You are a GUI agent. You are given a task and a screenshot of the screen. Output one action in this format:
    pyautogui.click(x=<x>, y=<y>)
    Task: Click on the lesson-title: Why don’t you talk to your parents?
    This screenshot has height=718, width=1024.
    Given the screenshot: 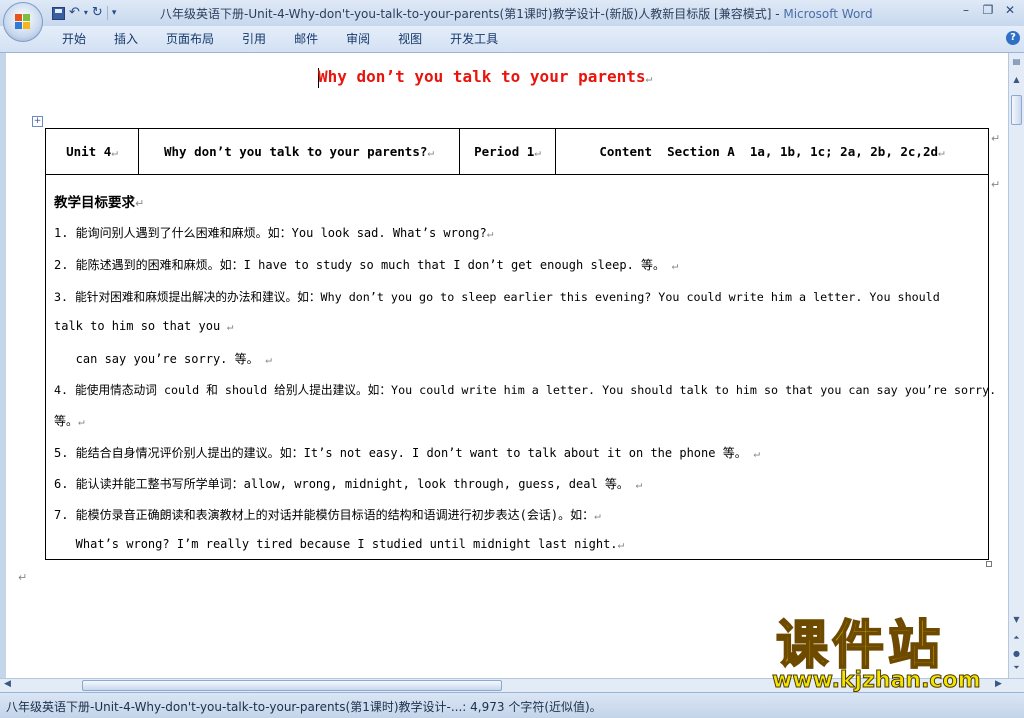 What is the action you would take?
    pyautogui.click(x=295, y=151)
    